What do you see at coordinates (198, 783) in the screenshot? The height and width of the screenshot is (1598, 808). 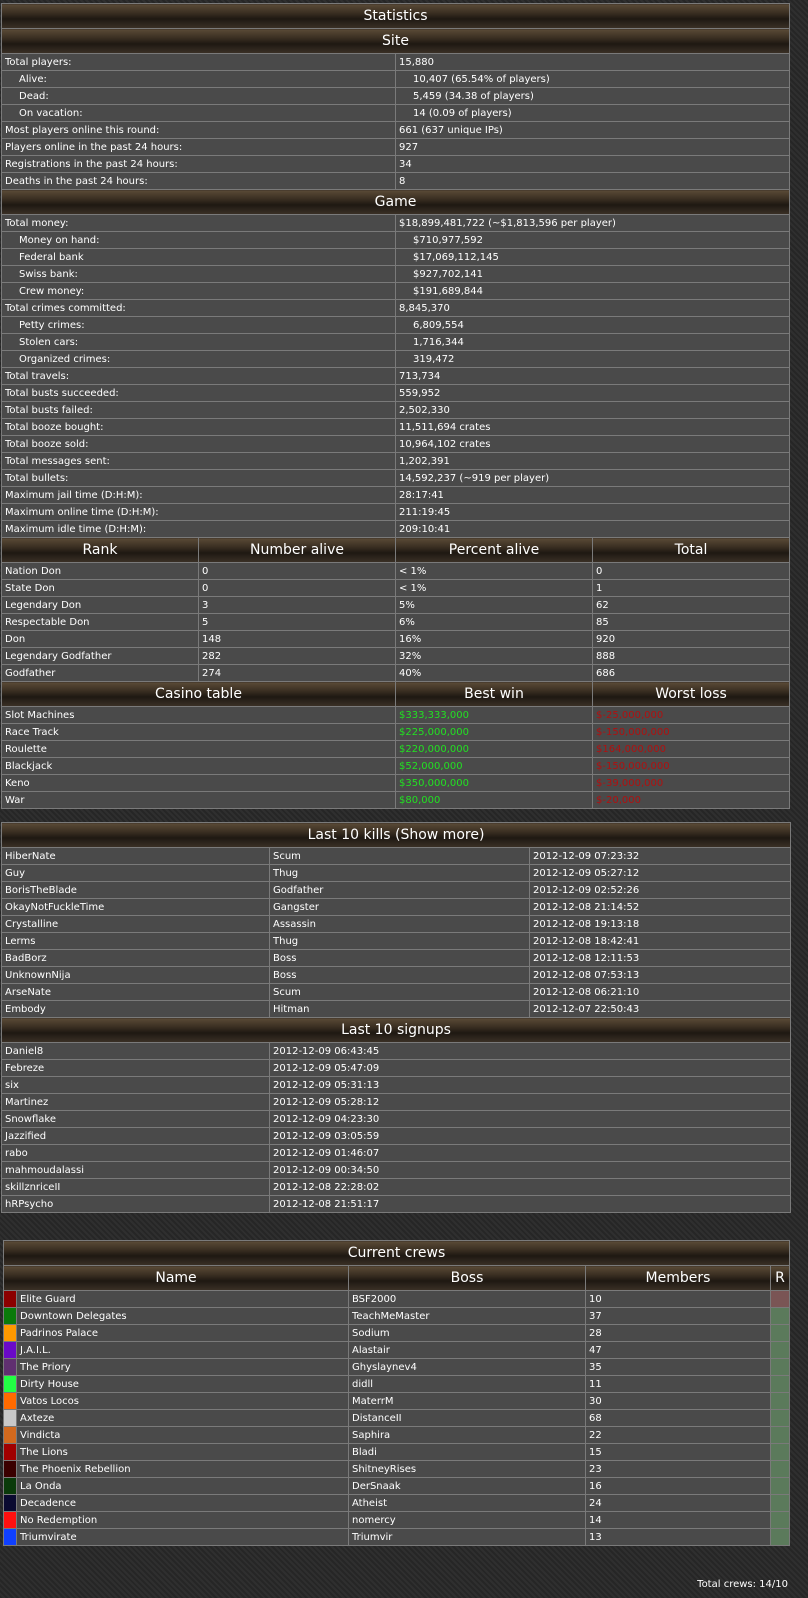 I see `casino-game: Keno` at bounding box center [198, 783].